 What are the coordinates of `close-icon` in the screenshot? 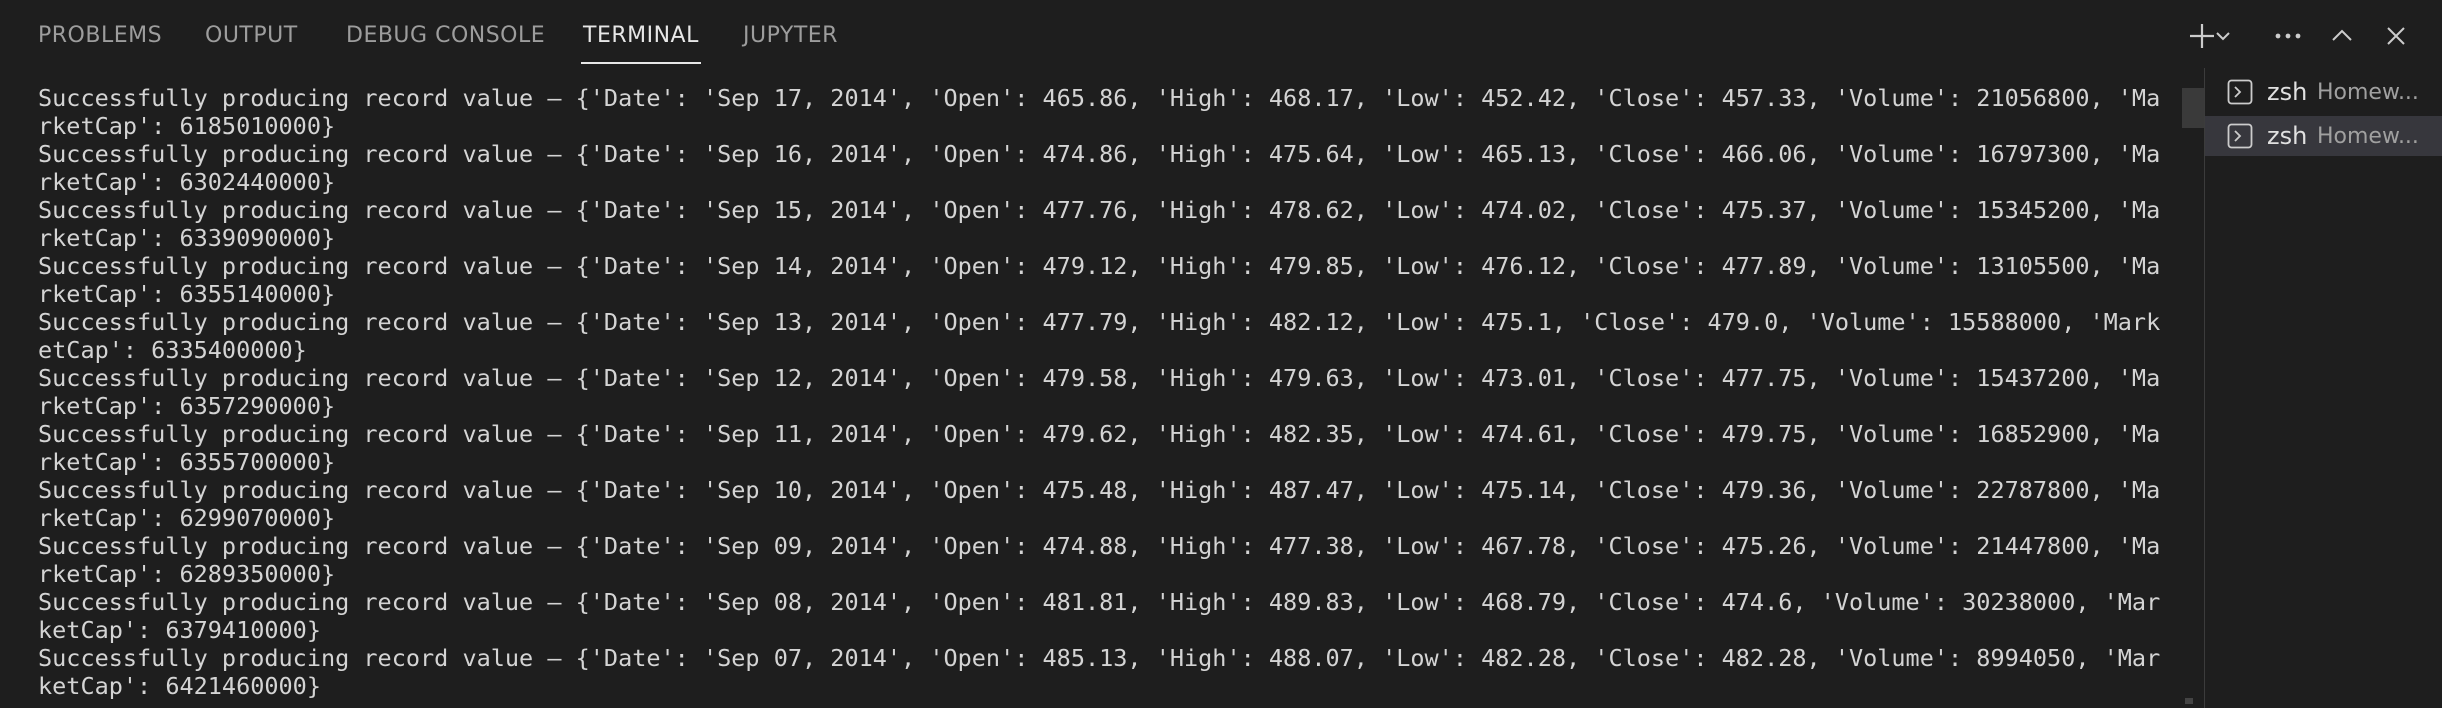 It's located at (2396, 36).